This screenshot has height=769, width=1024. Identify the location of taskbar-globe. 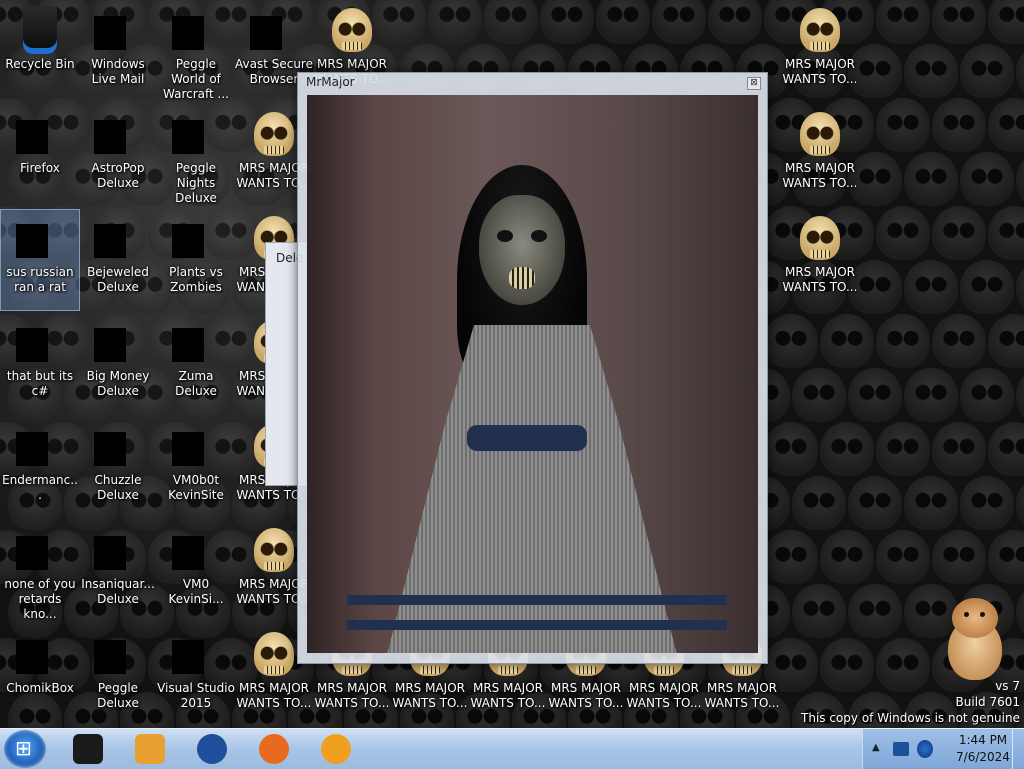
(212, 749).